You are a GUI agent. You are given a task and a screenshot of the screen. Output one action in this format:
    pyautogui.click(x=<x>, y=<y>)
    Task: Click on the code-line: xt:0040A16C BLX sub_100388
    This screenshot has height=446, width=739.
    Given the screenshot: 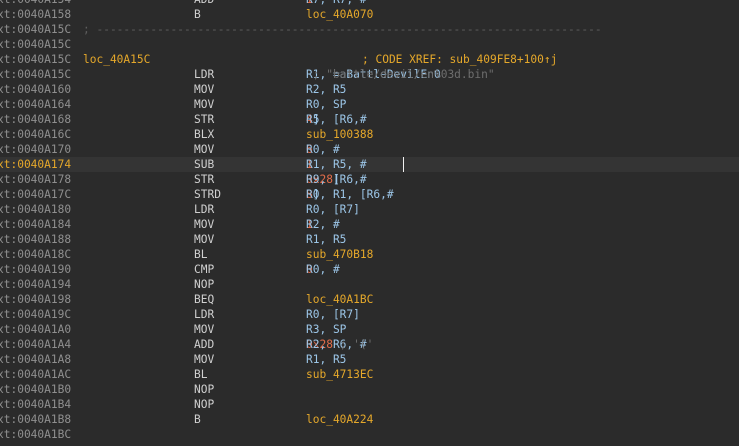 What is the action you would take?
    pyautogui.click(x=369, y=134)
    